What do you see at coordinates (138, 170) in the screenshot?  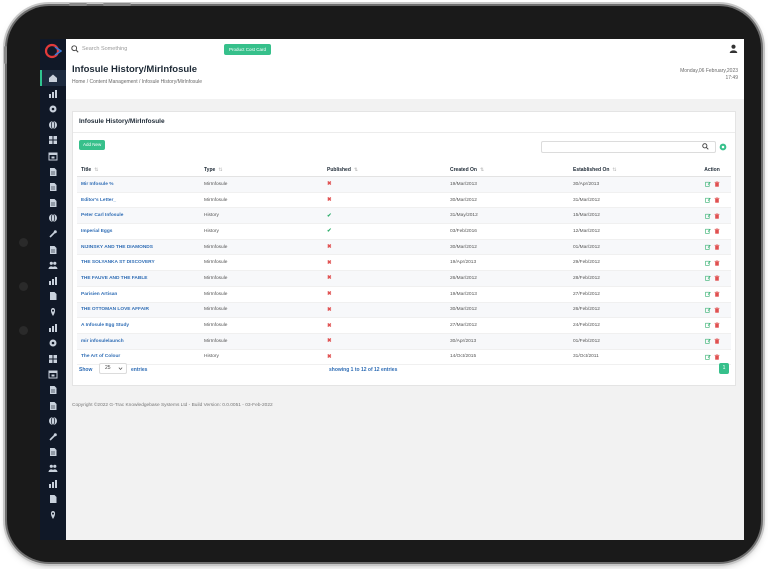 I see `column-header-title: Title ⇅` at bounding box center [138, 170].